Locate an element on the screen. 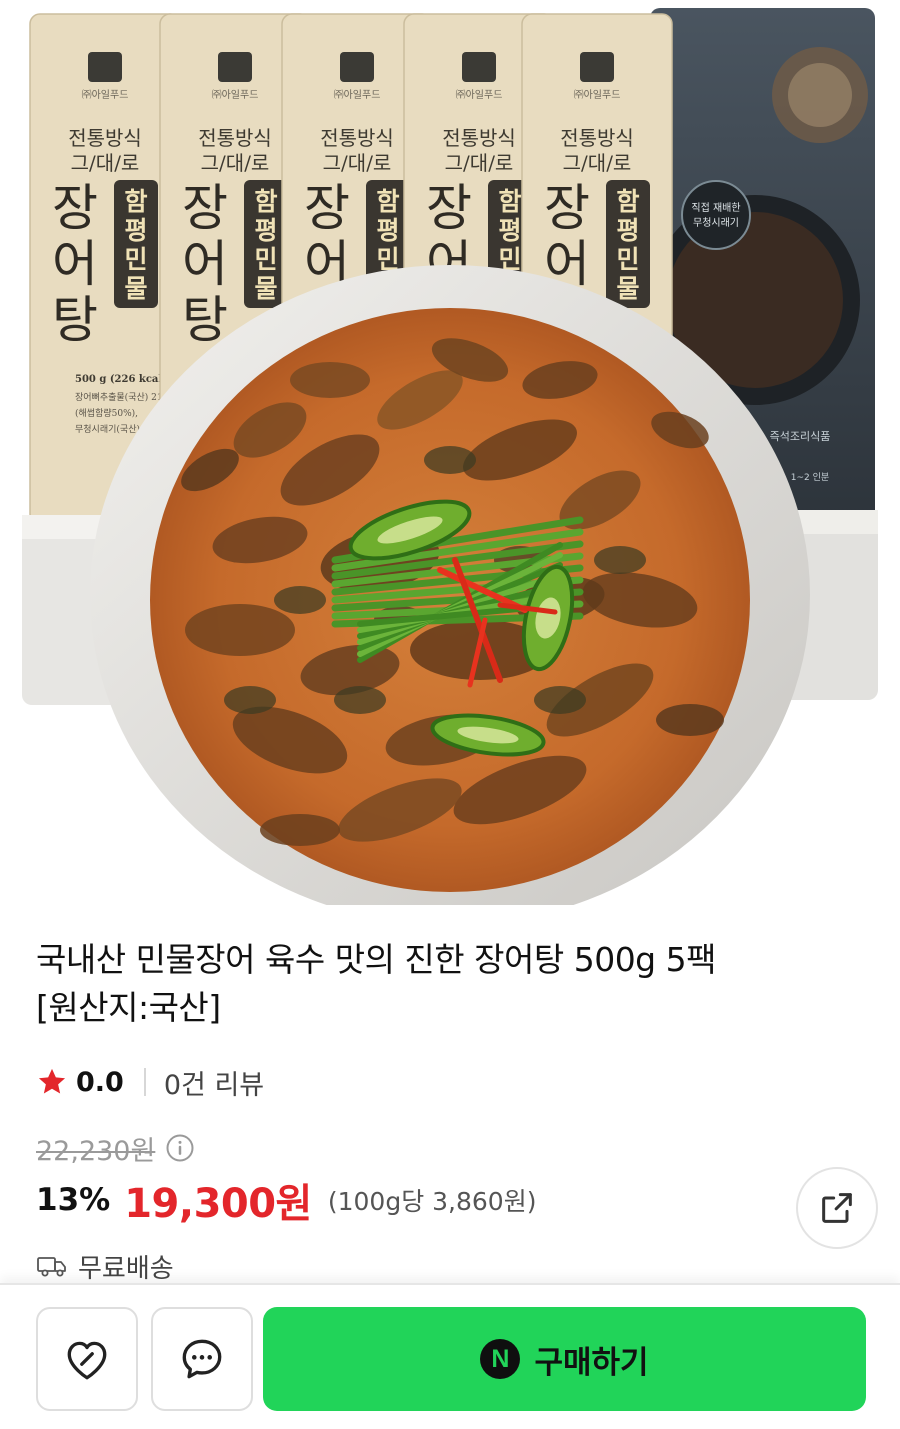 The height and width of the screenshot is (1429, 900). badge-text-1: 직접 재배한 is located at coordinates (715, 208).